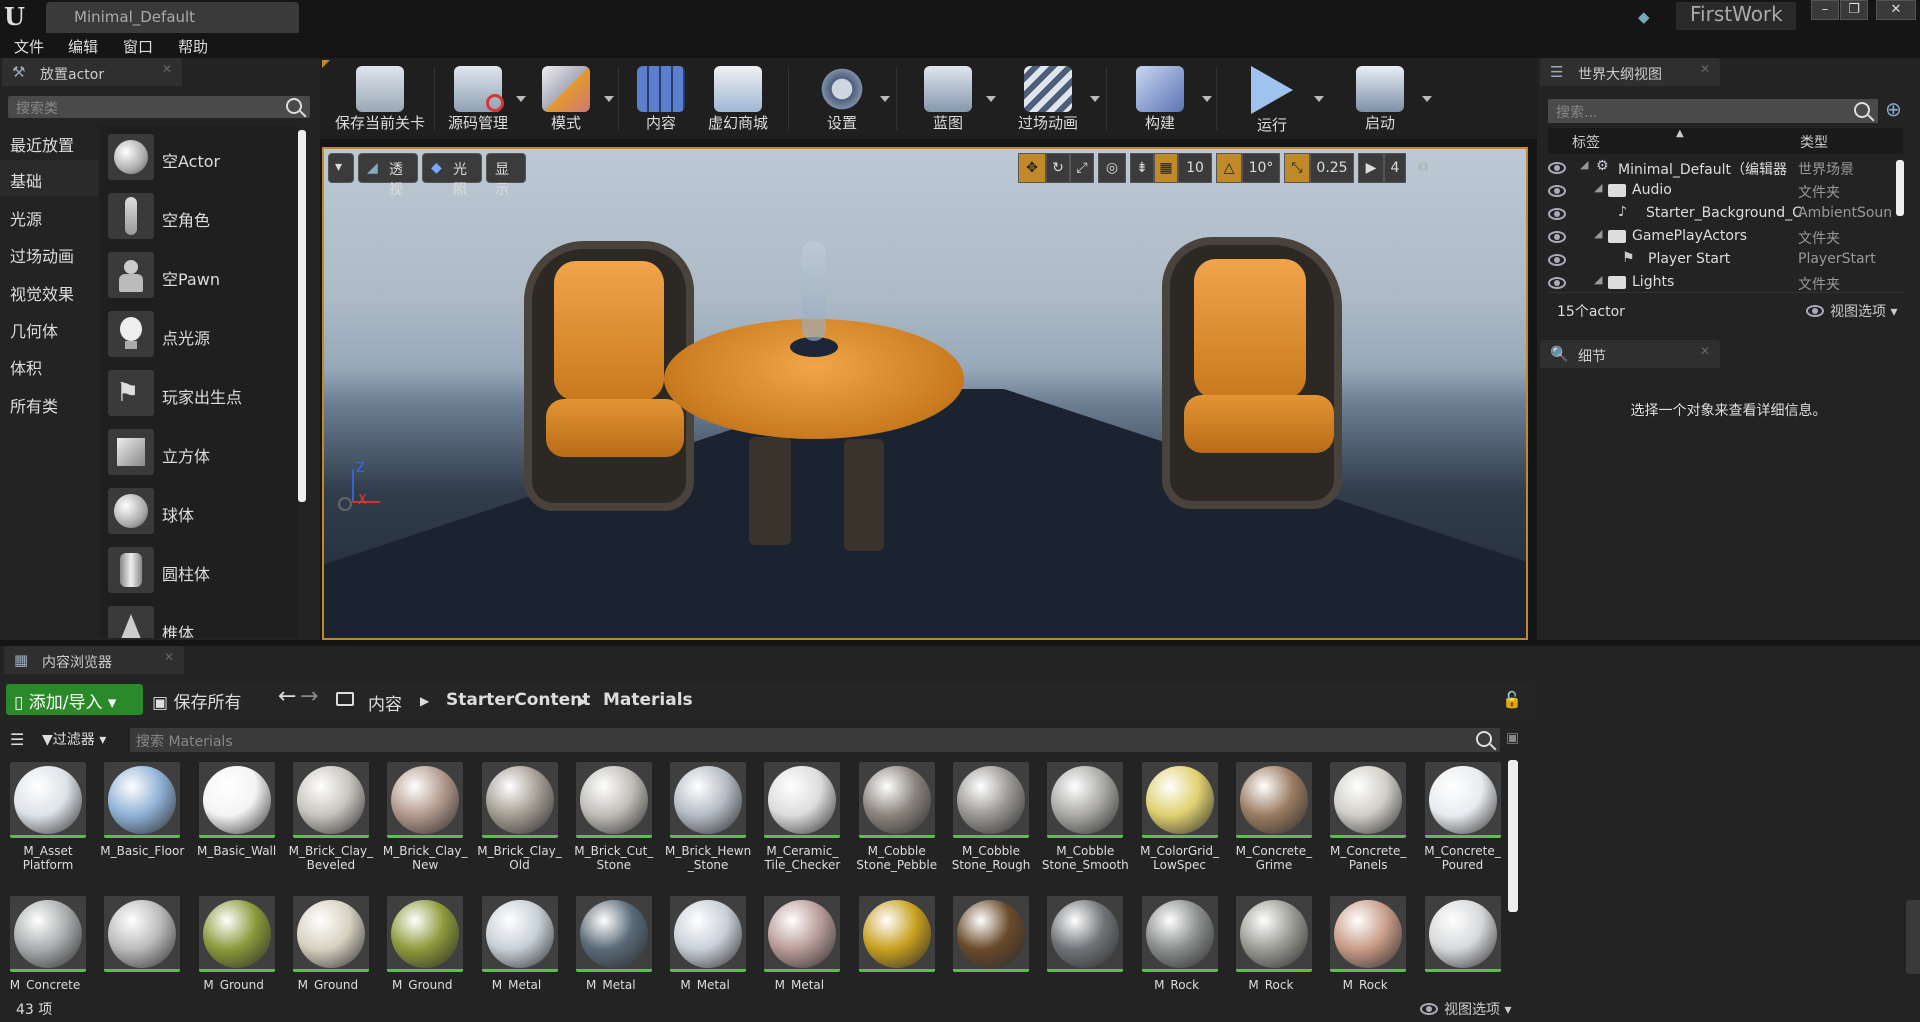 This screenshot has width=1920, height=1022. I want to click on asset-m-basic-floor: M_Basic_Floor, so click(142, 826).